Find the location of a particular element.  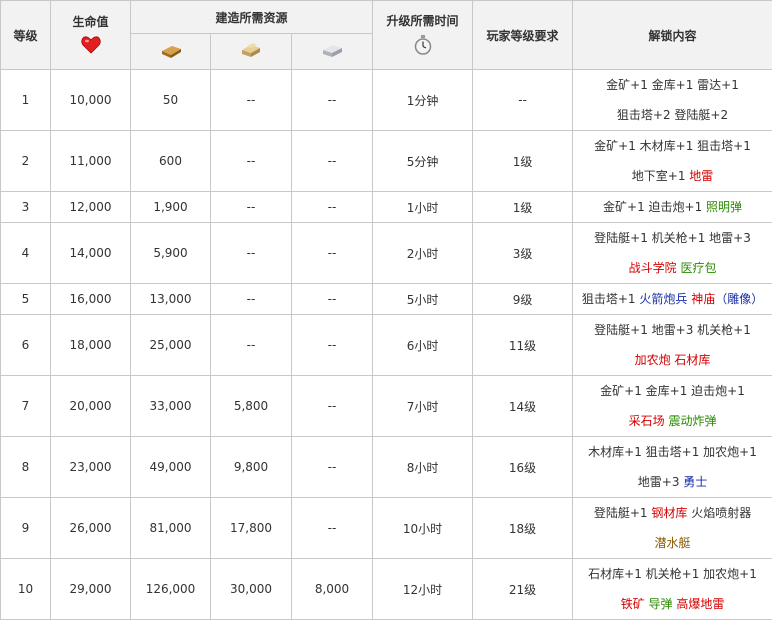

unlock-item: 加农炮 石材库 is located at coordinates (672, 360).